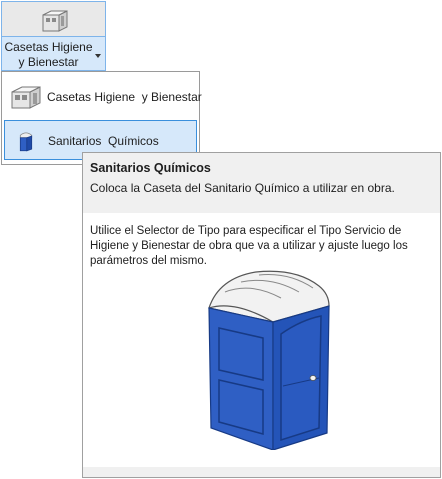 This screenshot has width=442, height=479. What do you see at coordinates (269, 360) in the screenshot?
I see `portable-toilet-illustration` at bounding box center [269, 360].